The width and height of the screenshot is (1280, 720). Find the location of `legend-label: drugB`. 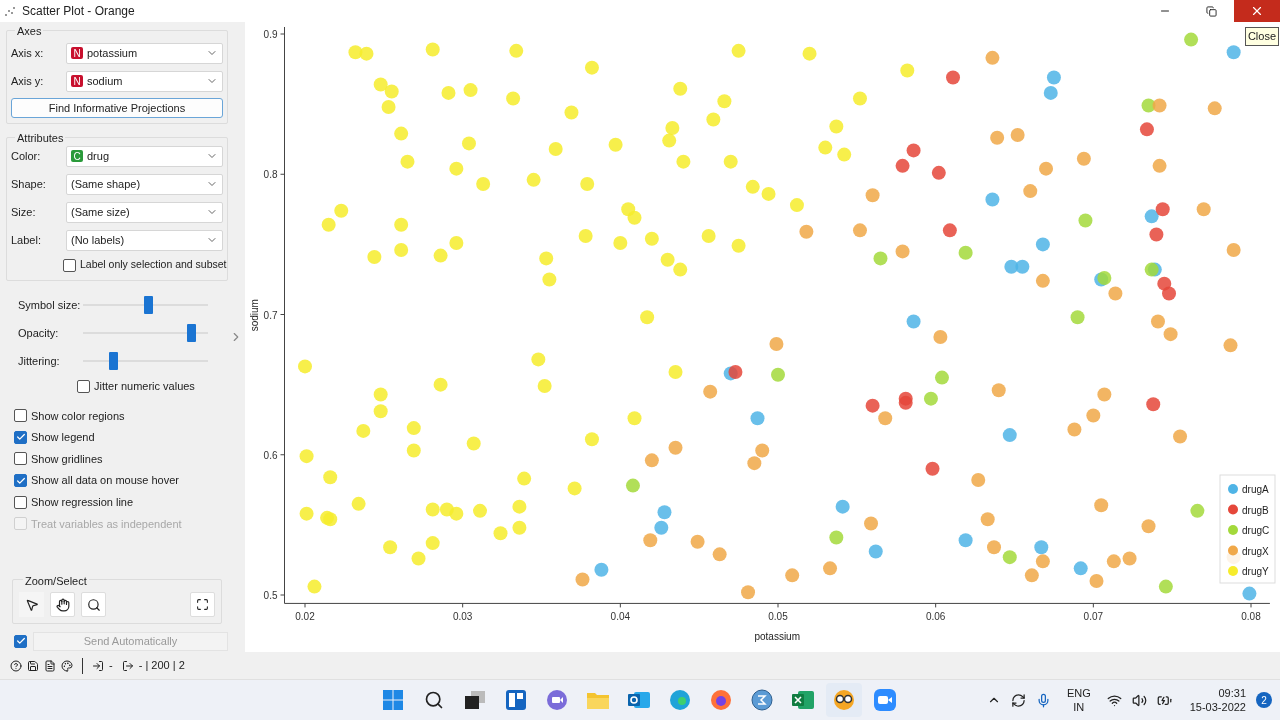

legend-label: drugB is located at coordinates (1255, 510).